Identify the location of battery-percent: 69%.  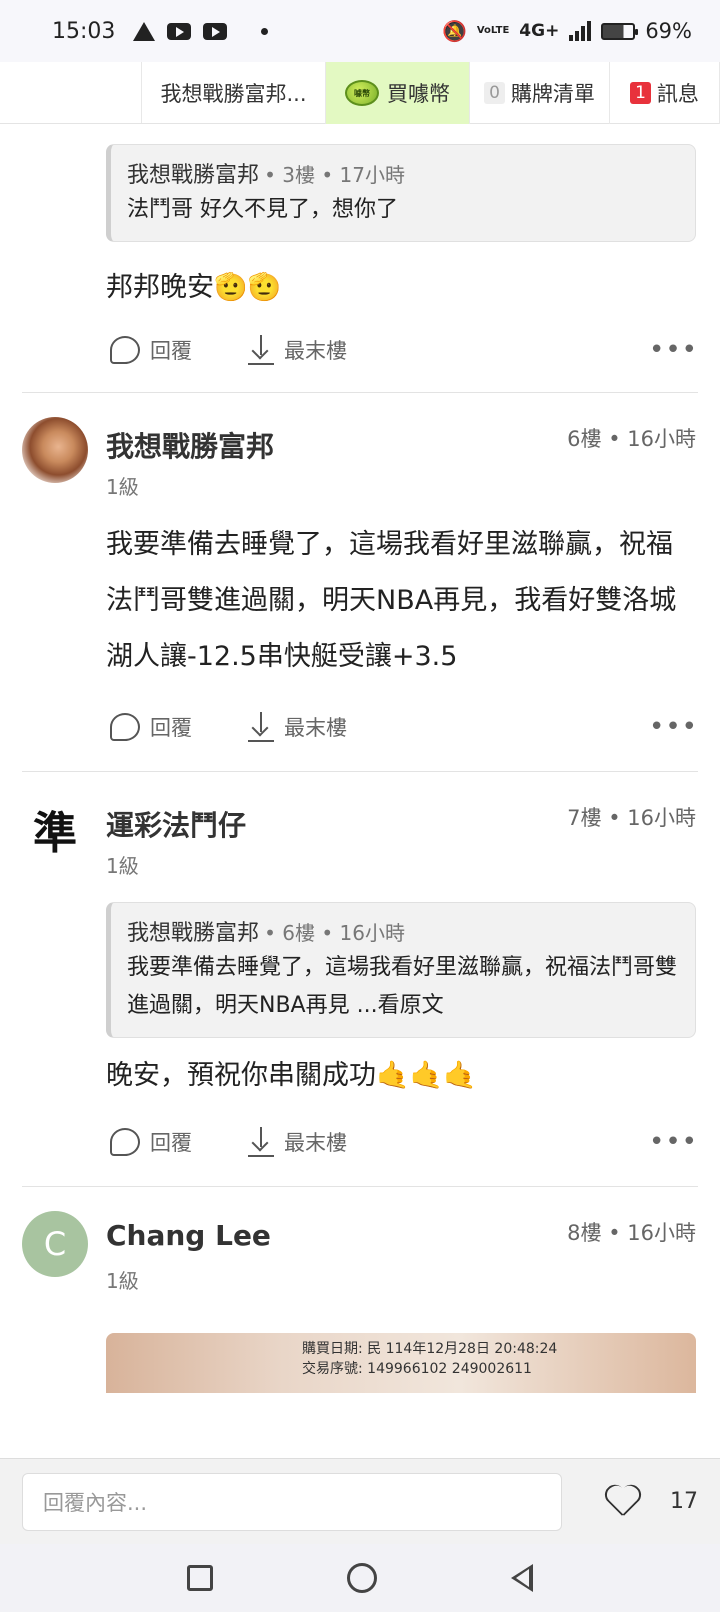
(668, 31).